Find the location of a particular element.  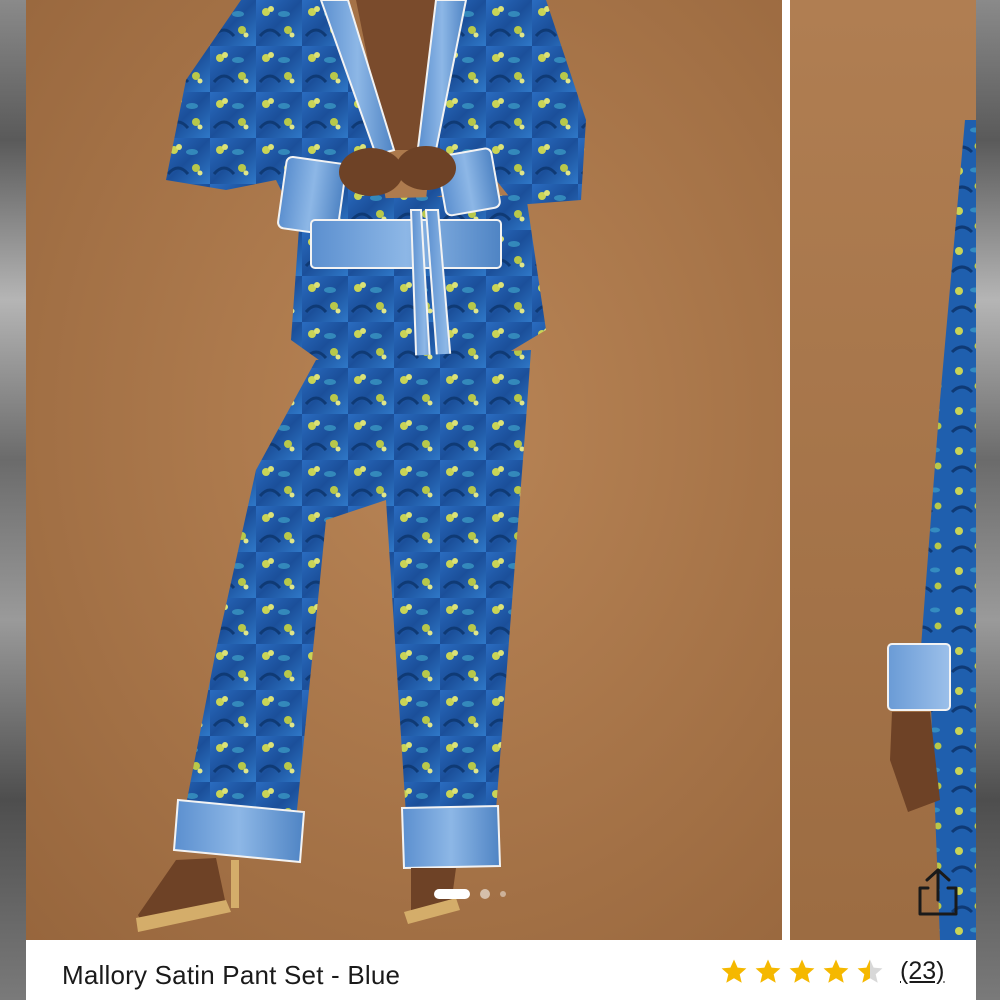

carousel-pagination is located at coordinates (470, 894).